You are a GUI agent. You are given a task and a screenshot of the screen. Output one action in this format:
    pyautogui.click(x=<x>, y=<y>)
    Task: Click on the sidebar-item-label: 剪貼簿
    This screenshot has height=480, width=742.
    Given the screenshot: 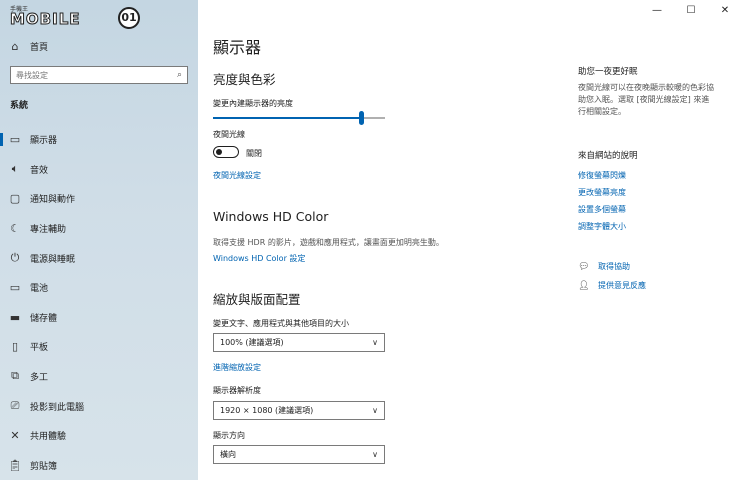 What is the action you would take?
    pyautogui.click(x=44, y=466)
    